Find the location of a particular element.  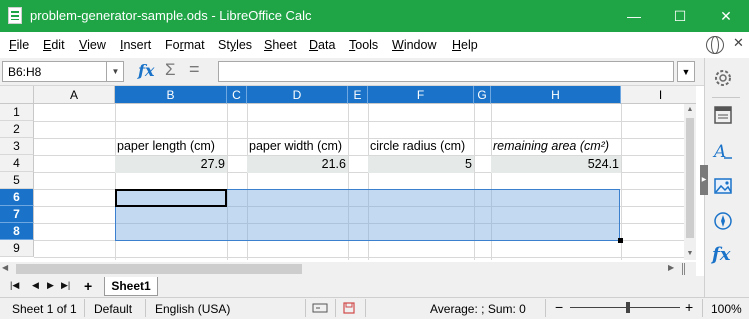

name-box-value: B6:H8 is located at coordinates (25, 72).